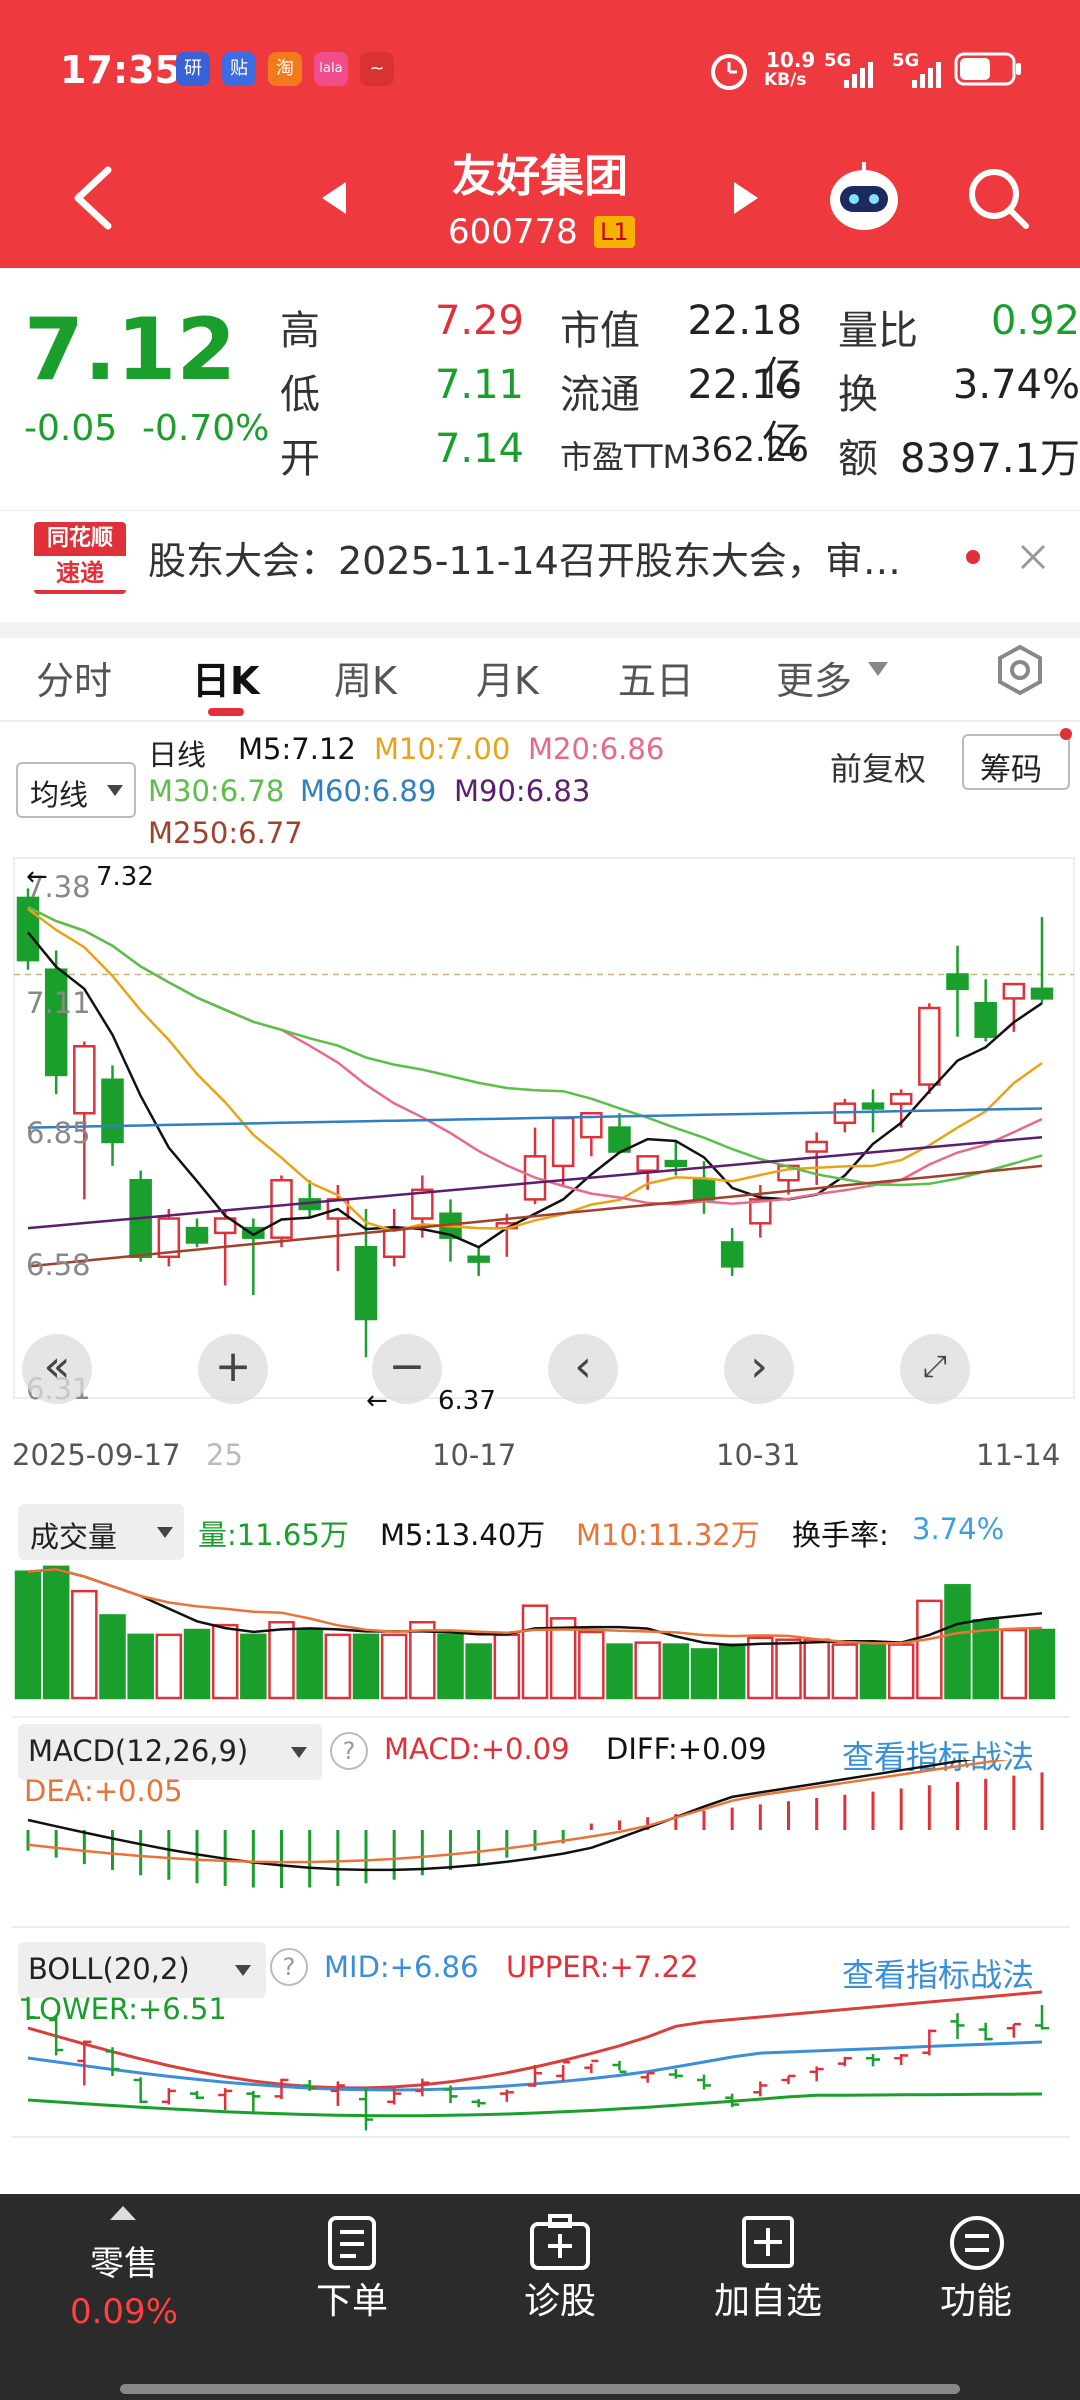 The image size is (1080, 2400). I want to click on amount-value: 8397.1万, so click(990, 459).